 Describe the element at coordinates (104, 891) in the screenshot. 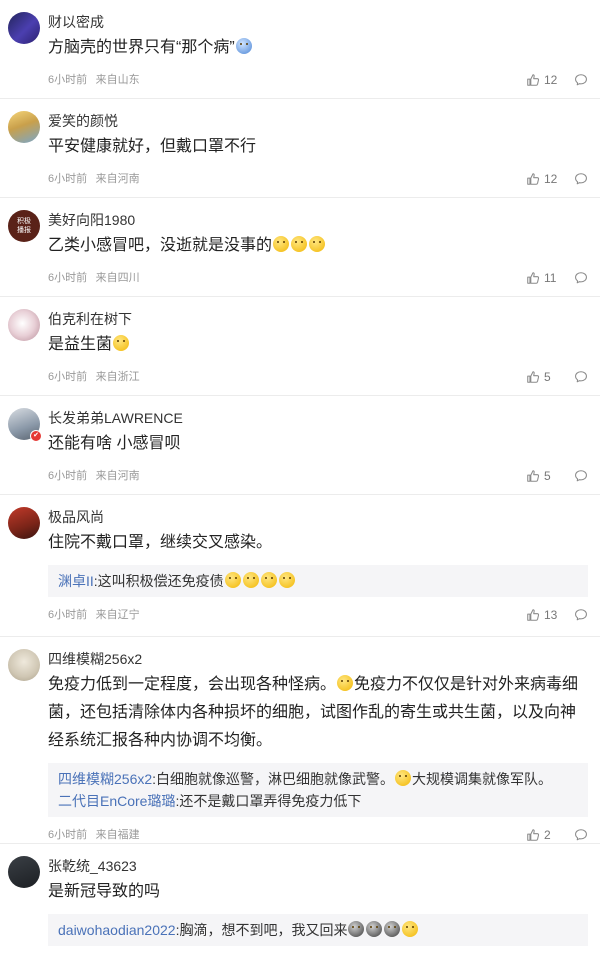

I see `comment-text: 是新冠导致的吗` at that location.